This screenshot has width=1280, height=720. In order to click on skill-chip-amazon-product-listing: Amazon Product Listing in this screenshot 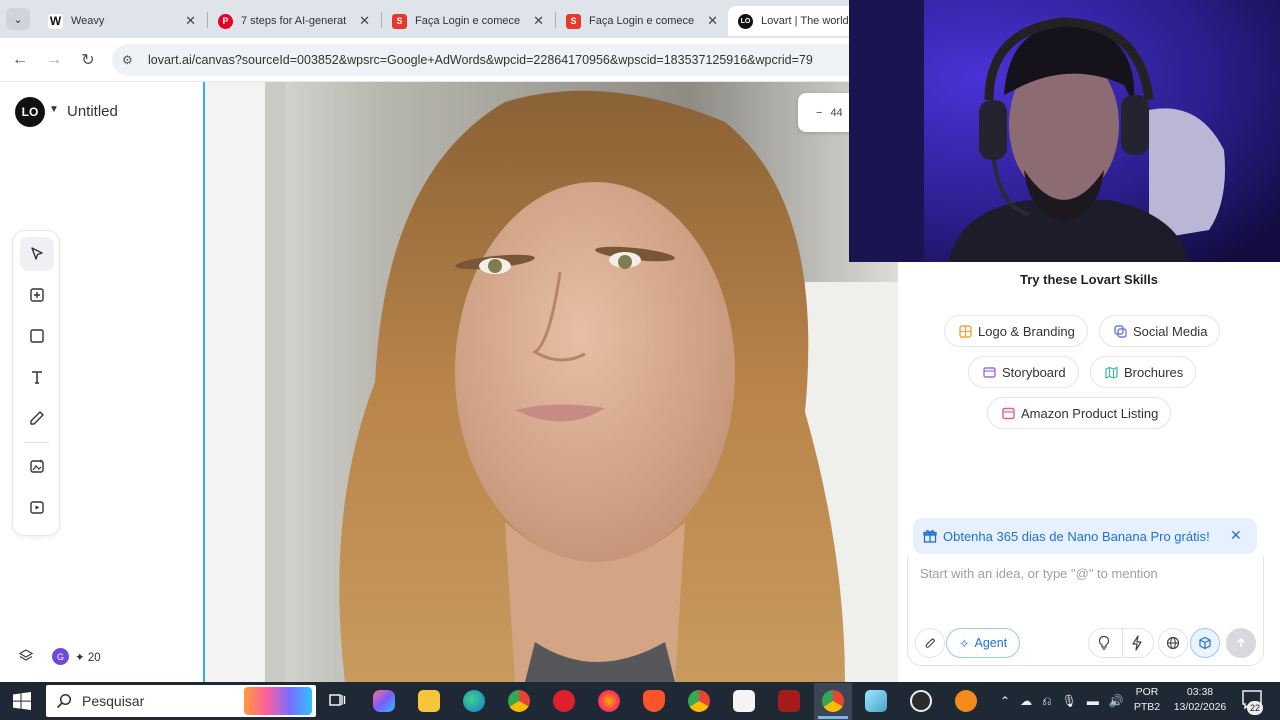, I will do `click(1079, 413)`.